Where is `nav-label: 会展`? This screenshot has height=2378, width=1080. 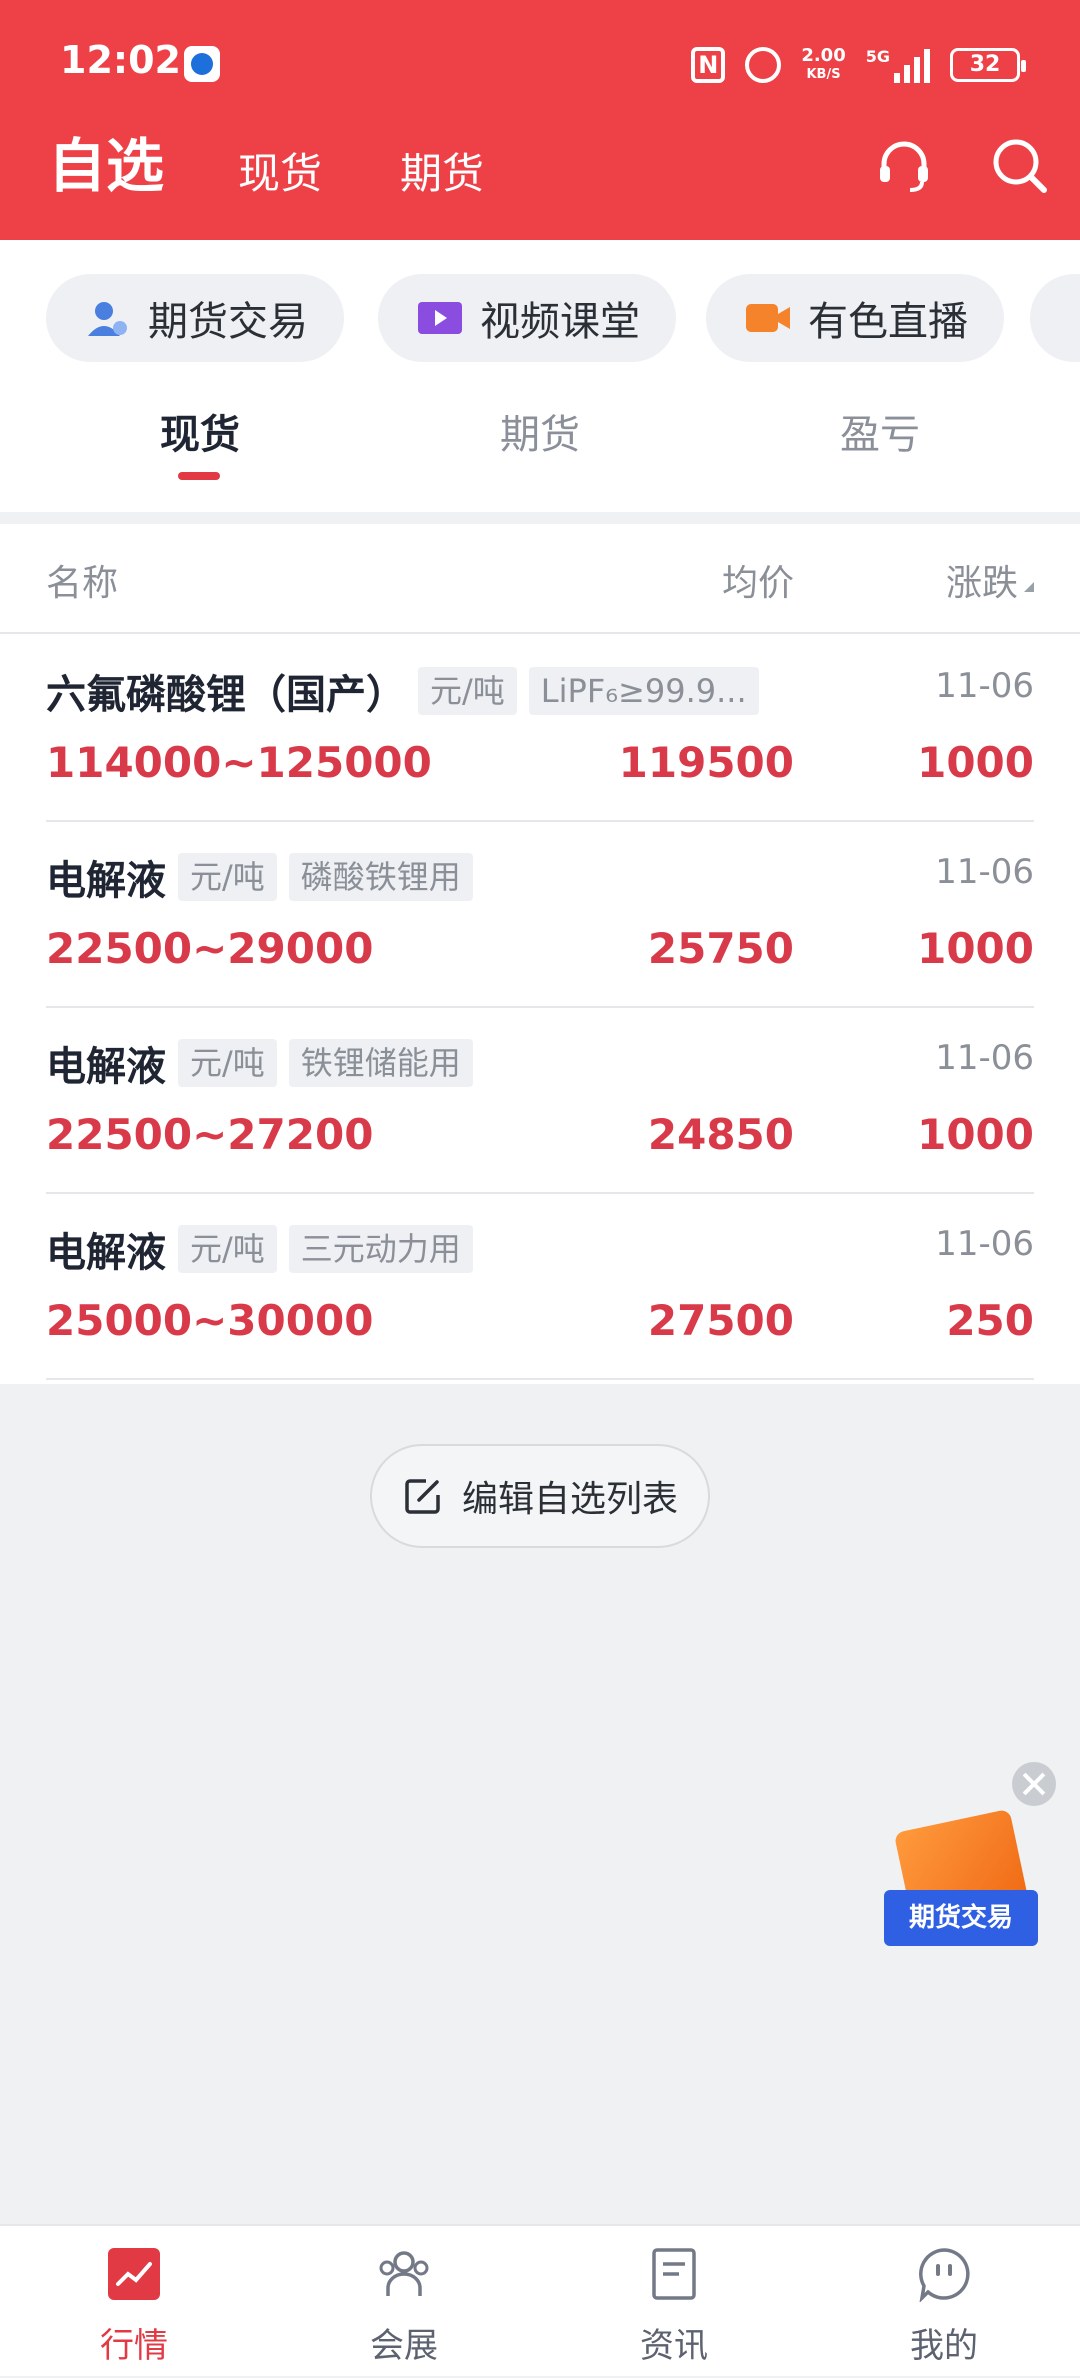 nav-label: 会展 is located at coordinates (404, 2346).